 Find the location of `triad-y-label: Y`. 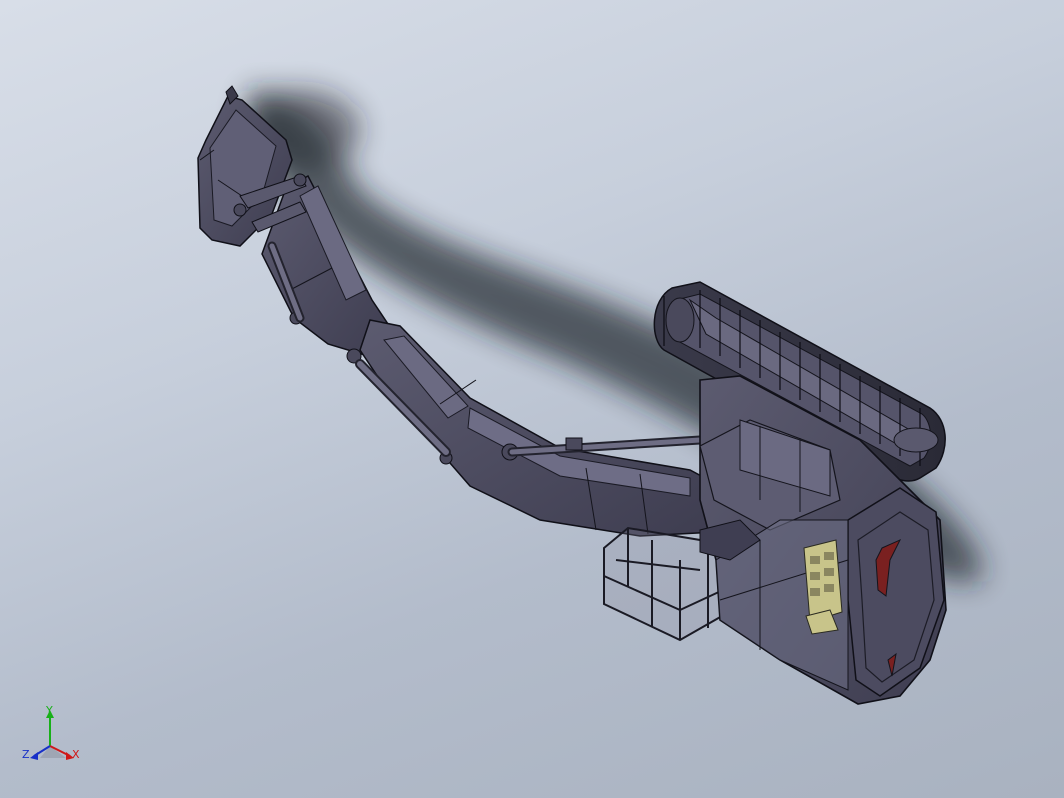

triad-y-label: Y is located at coordinates (49, 710).